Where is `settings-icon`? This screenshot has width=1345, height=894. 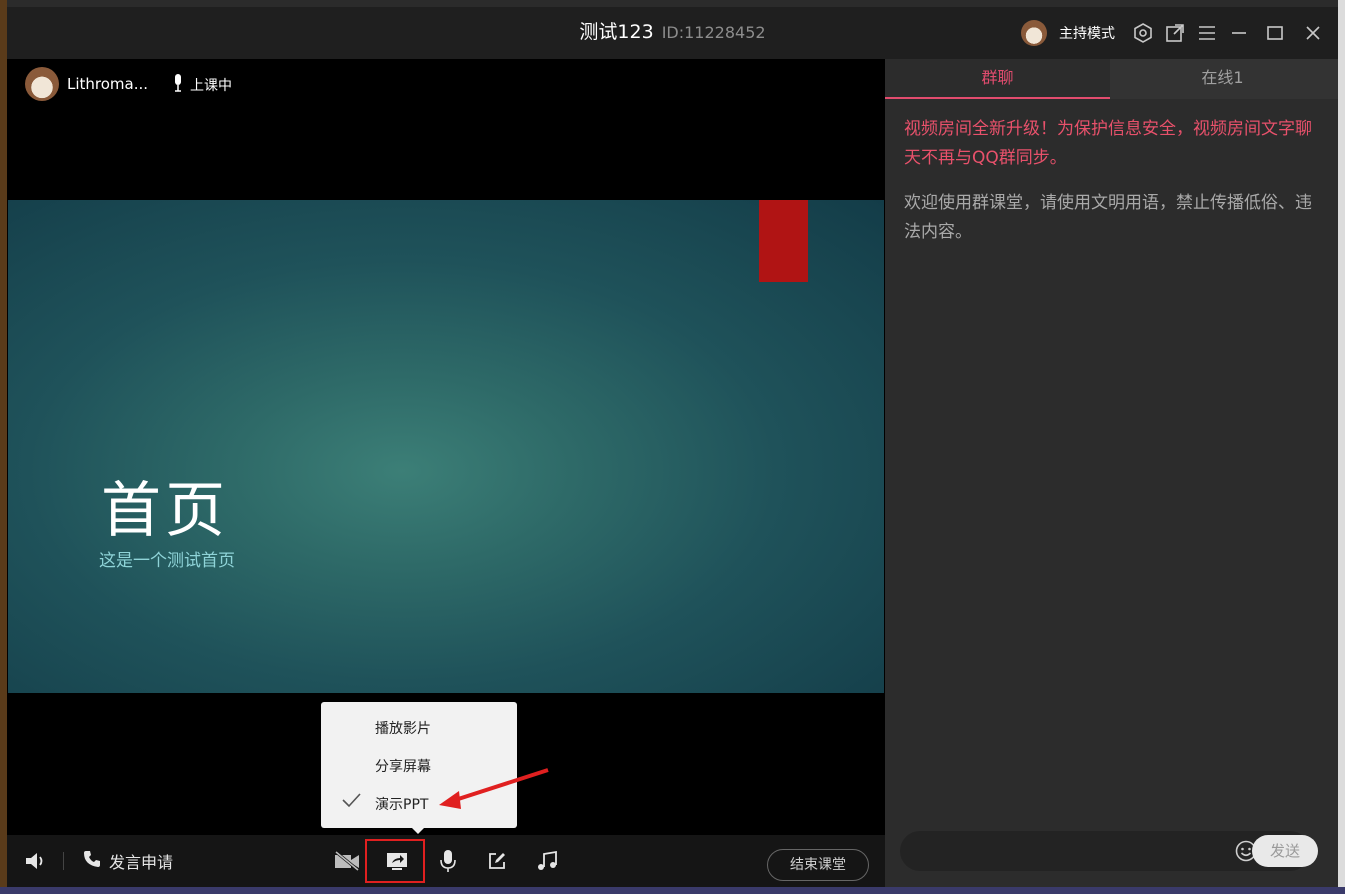 settings-icon is located at coordinates (1143, 33).